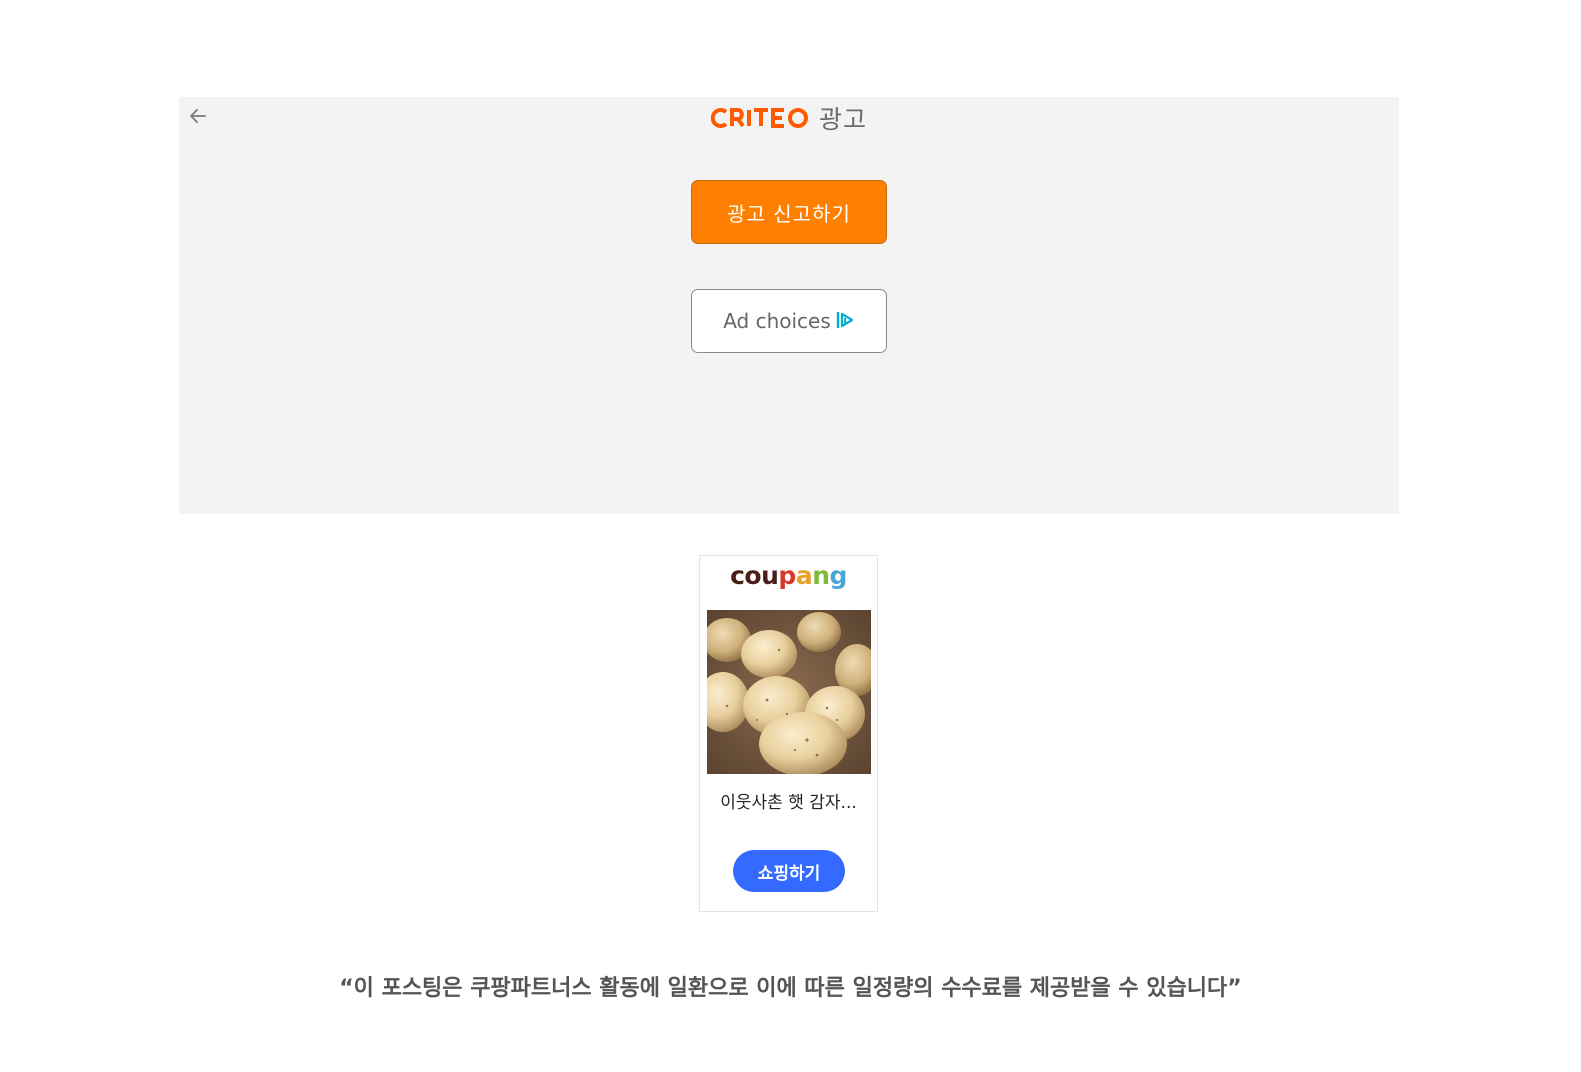  Describe the element at coordinates (788, 575) in the screenshot. I see `coupang-logo: coupang` at that location.